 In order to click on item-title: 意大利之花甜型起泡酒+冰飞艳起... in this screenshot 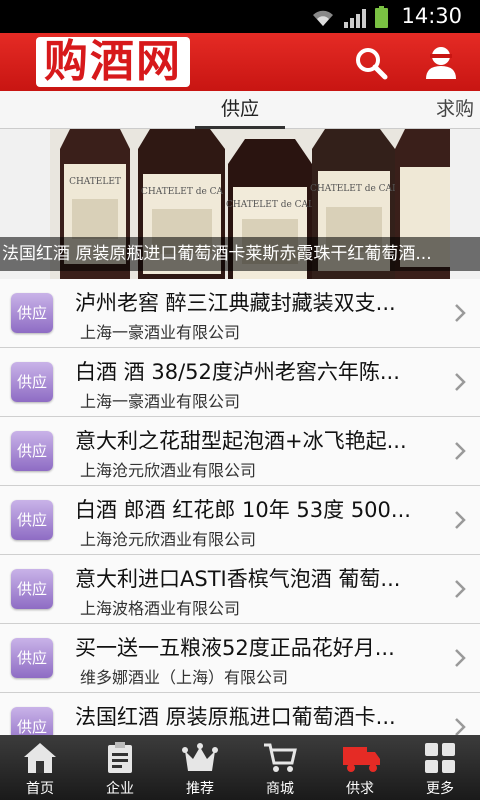, I will do `click(241, 441)`.